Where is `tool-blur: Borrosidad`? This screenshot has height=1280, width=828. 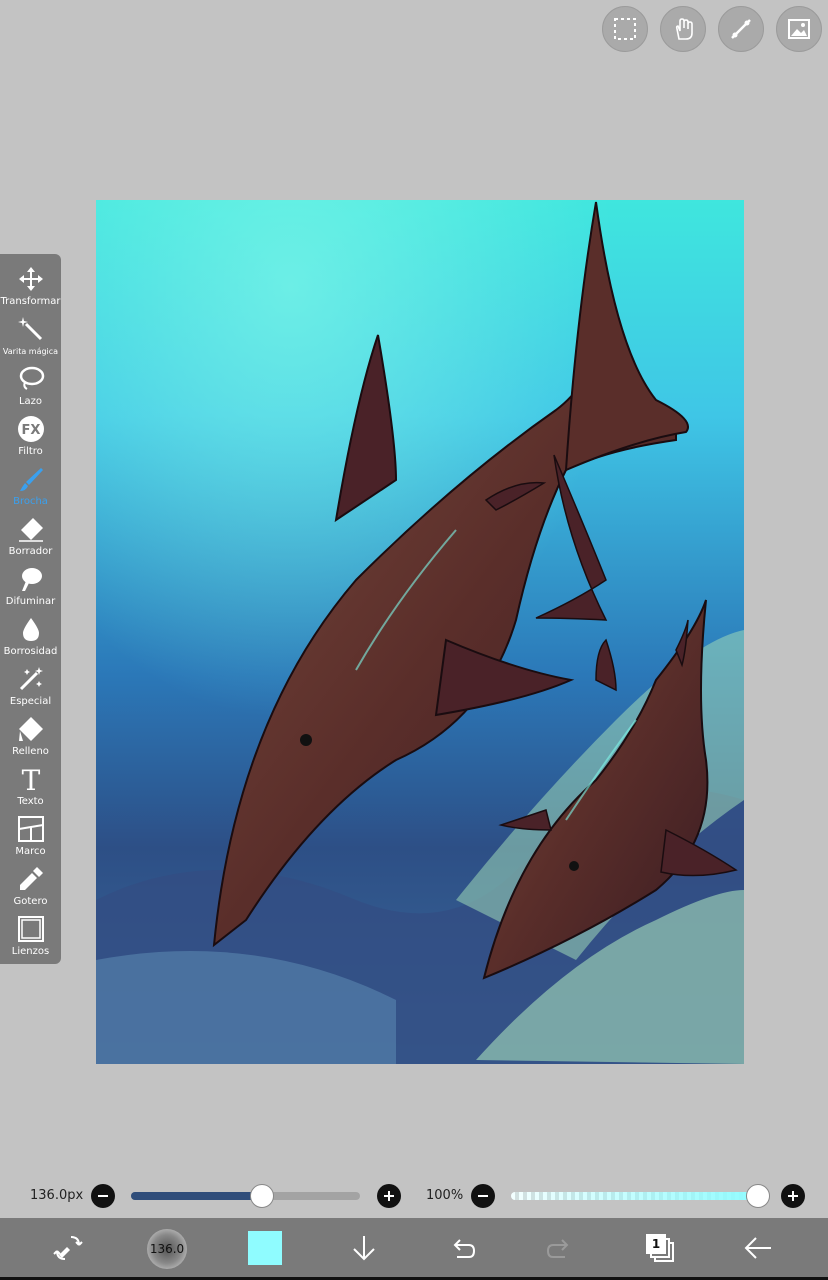
tool-blur: Borrosidad is located at coordinates (30, 635).